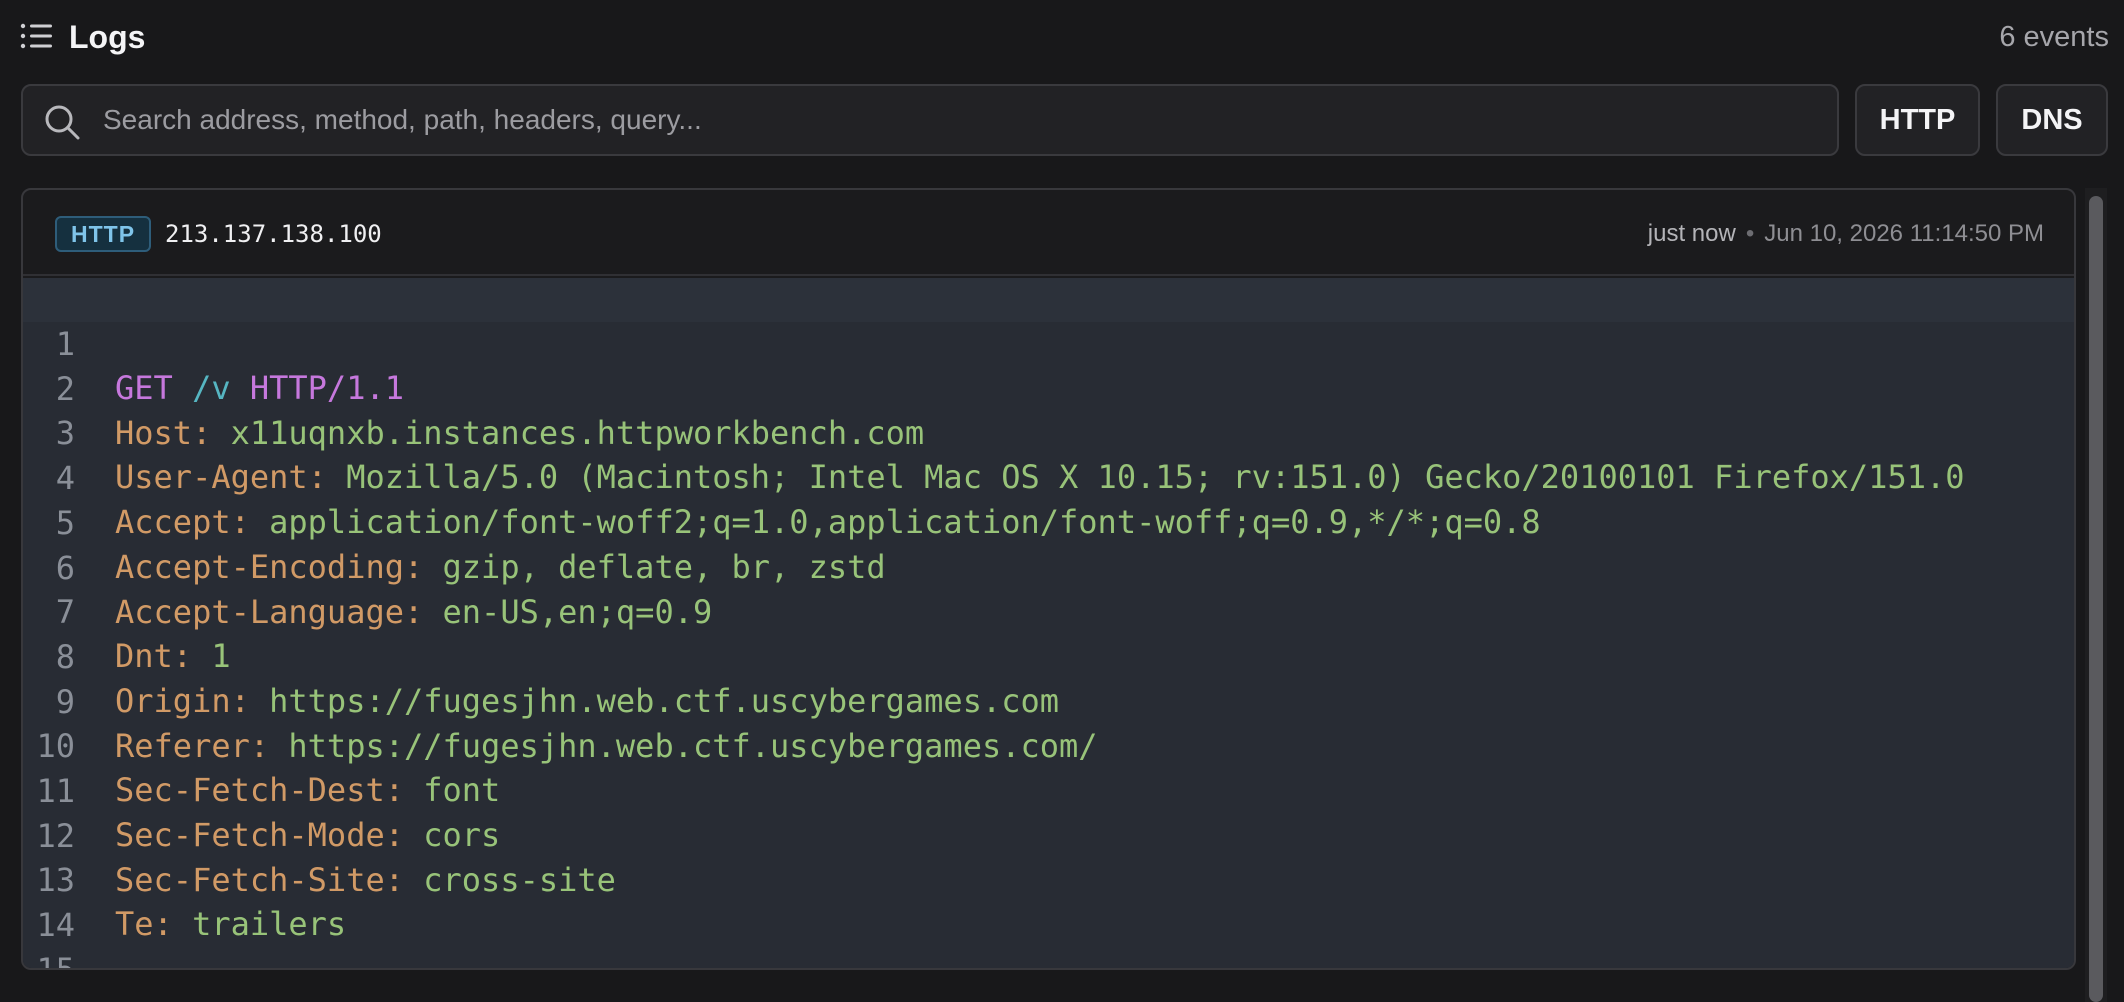 Image resolution: width=2124 pixels, height=1002 pixels. I want to click on code-line: 7 Dnt: 1, so click(1048, 610).